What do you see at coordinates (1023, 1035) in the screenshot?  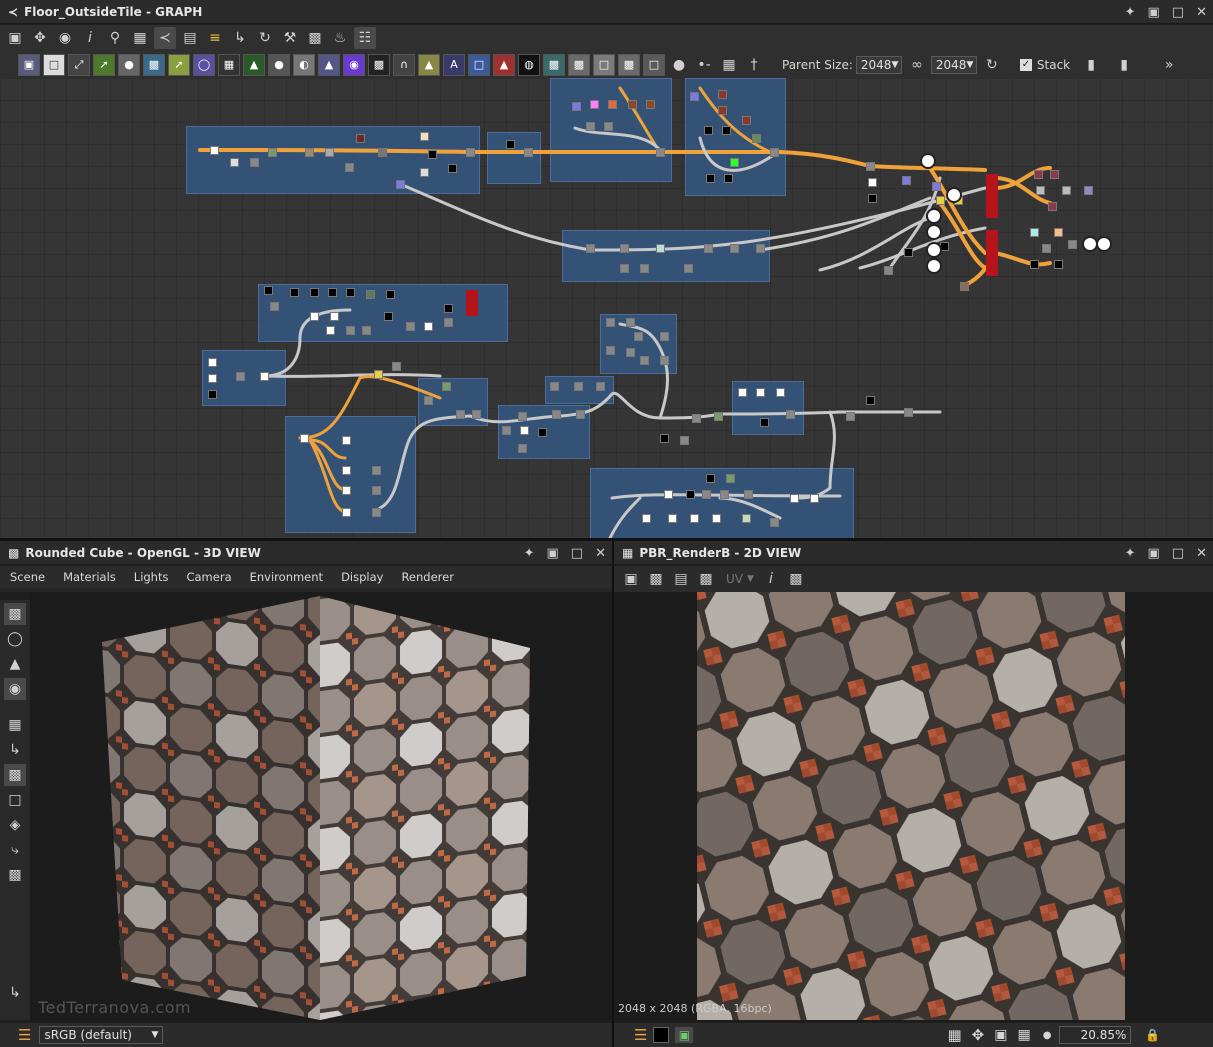 I see `zoom-fit-icon: ▦` at bounding box center [1023, 1035].